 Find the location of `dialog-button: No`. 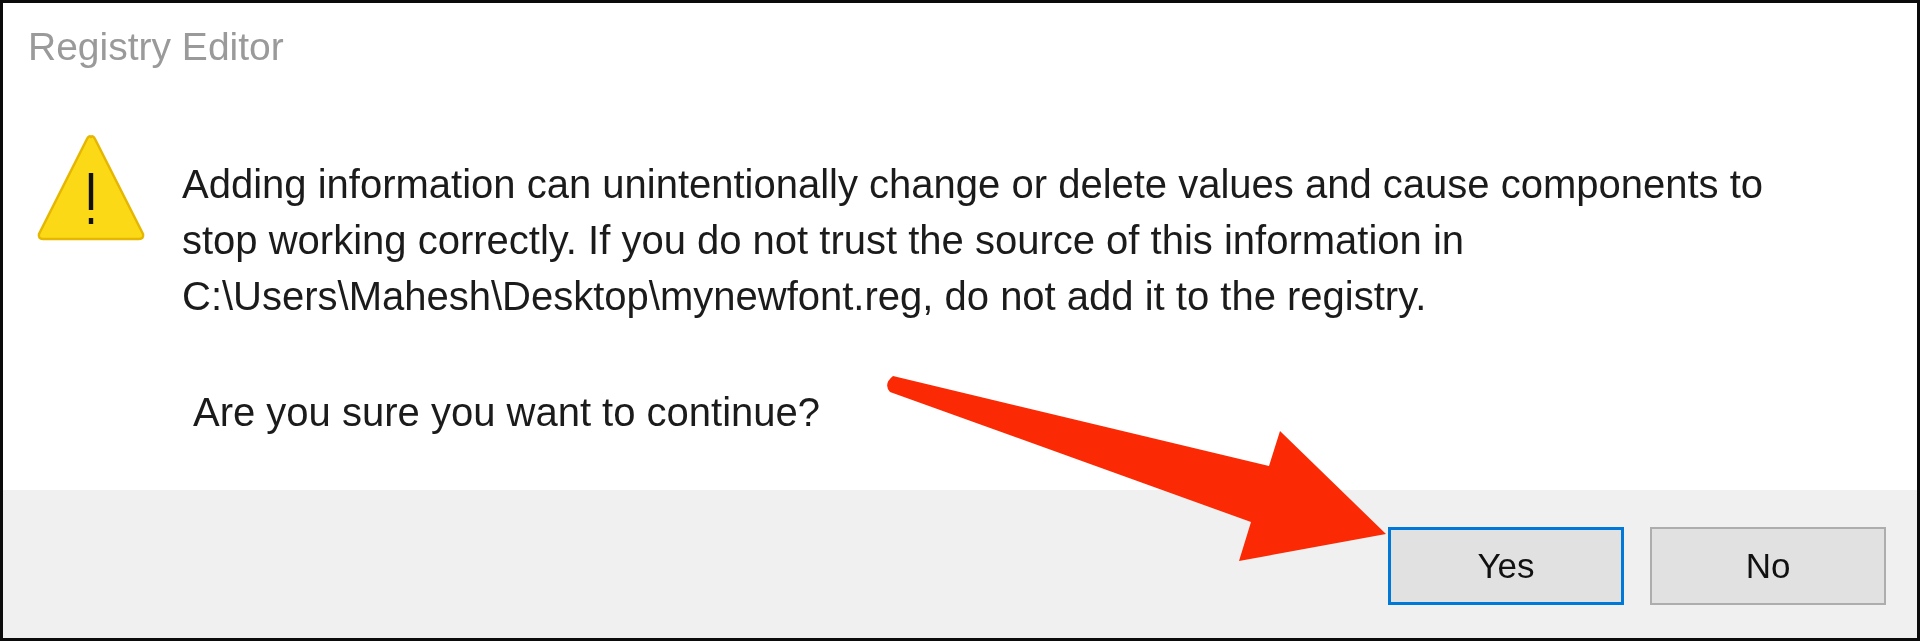

dialog-button: No is located at coordinates (1768, 566).